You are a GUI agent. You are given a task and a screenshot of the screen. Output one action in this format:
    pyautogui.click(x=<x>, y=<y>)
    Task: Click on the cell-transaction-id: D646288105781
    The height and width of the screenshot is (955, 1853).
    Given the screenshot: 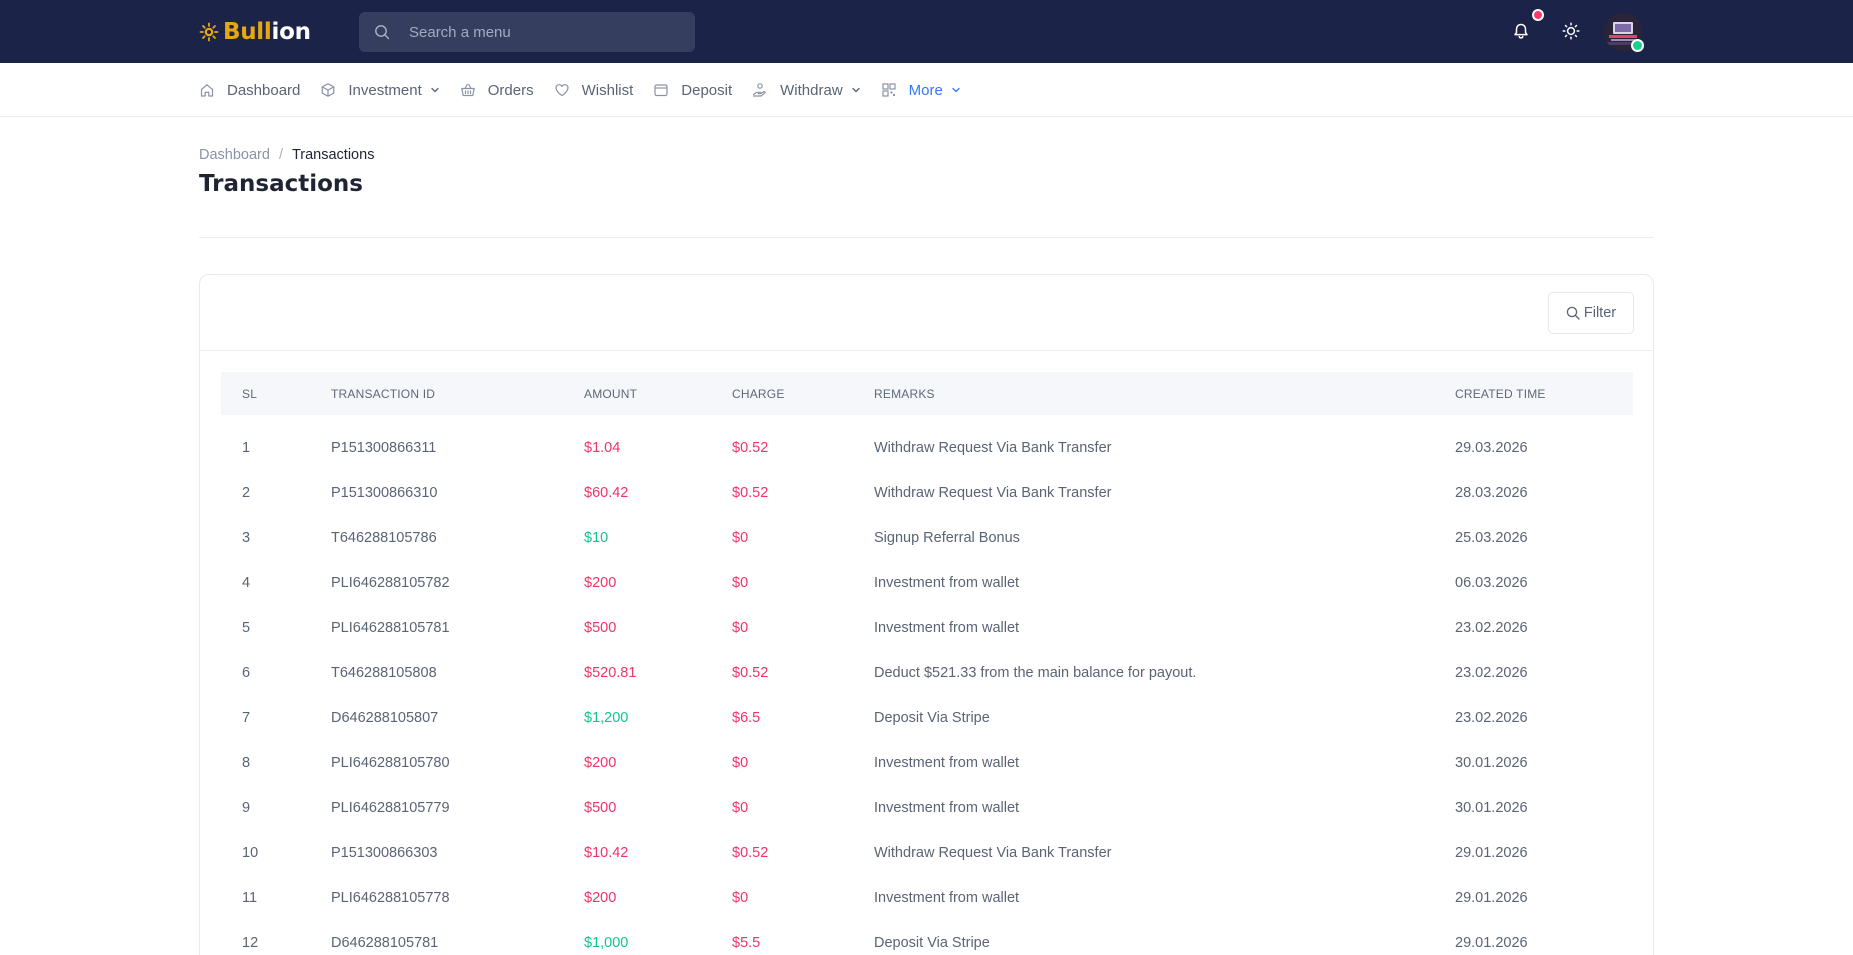 What is the action you would take?
    pyautogui.click(x=385, y=942)
    